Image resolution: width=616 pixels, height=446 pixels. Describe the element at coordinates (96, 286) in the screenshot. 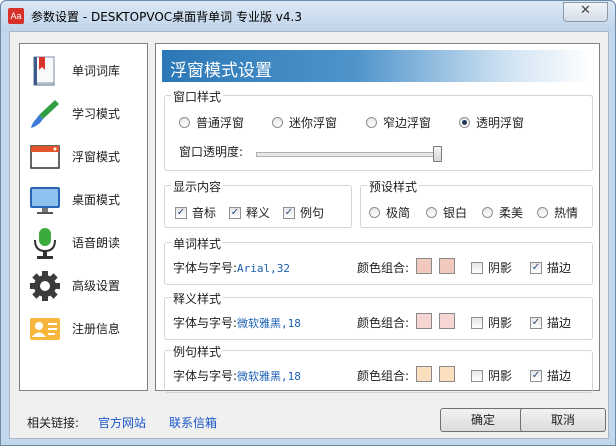

I see `sidebar-item-label: 高级设置` at that location.